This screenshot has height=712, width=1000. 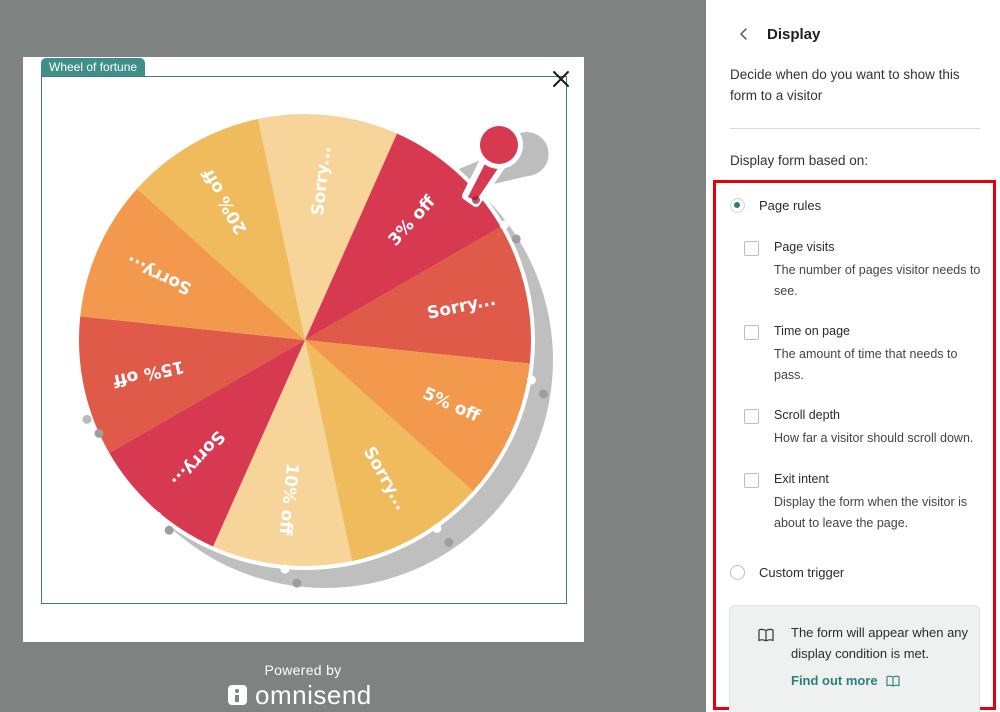 What do you see at coordinates (93, 67) in the screenshot?
I see `form-tag: Wheel of fortune` at bounding box center [93, 67].